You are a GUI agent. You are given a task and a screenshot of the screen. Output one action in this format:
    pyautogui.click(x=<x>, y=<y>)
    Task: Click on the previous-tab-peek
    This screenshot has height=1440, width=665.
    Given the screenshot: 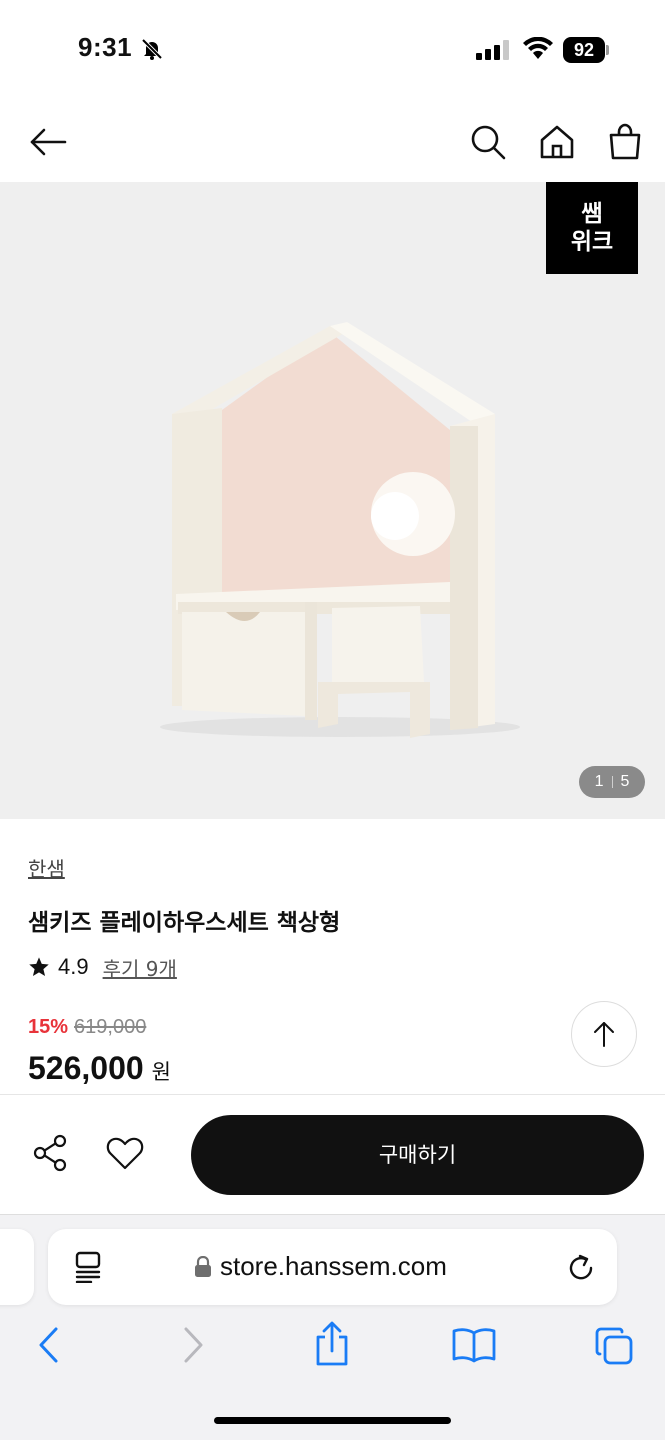 What is the action you would take?
    pyautogui.click(x=17, y=1267)
    